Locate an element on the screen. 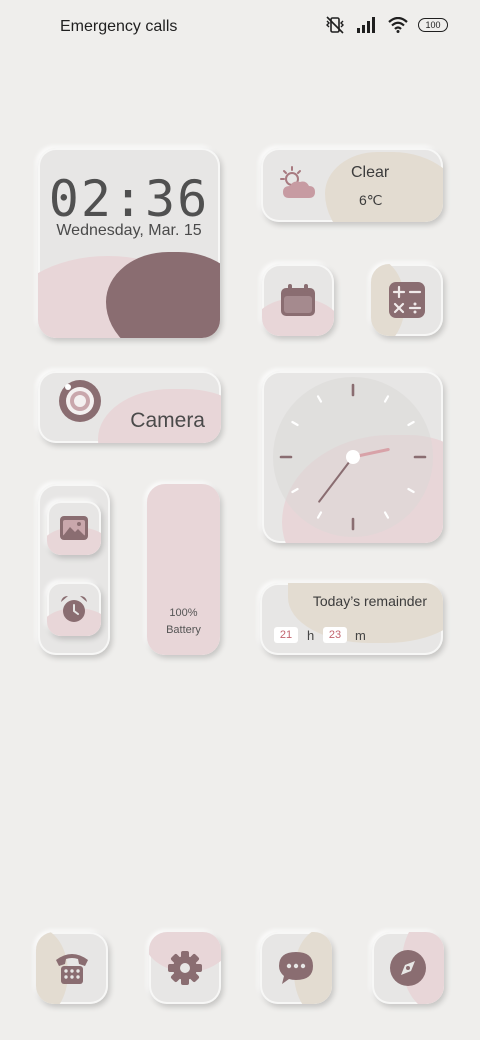 Image resolution: width=480 pixels, height=1040 pixels. phone-icon is located at coordinates (72, 969).